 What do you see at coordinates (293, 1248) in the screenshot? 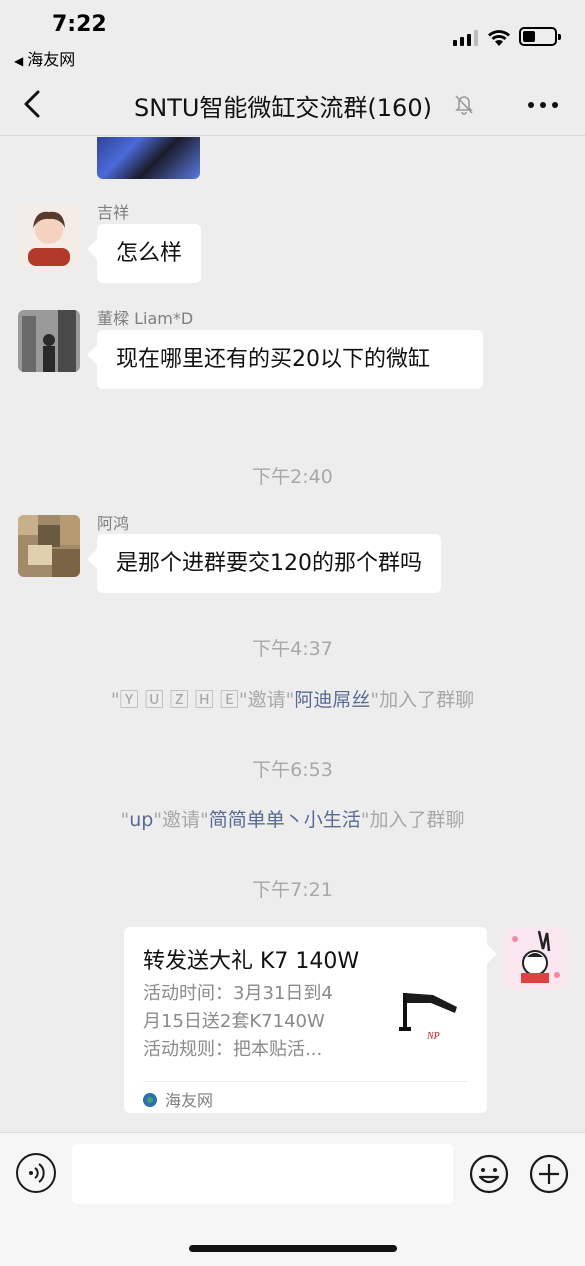
I see `home-indicator` at bounding box center [293, 1248].